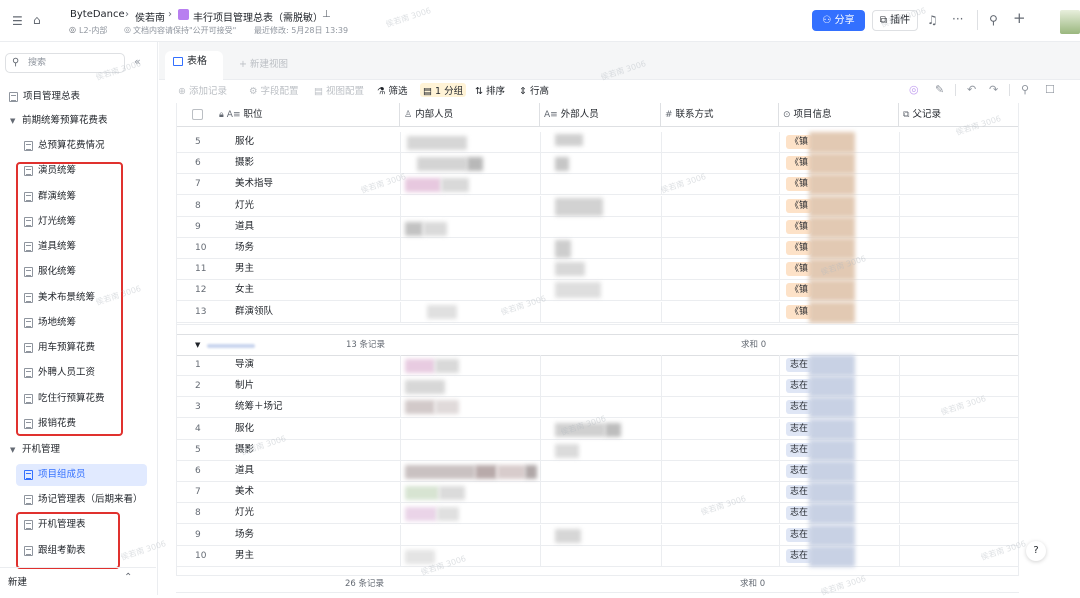 Image resolution: width=1080 pixels, height=598 pixels. Describe the element at coordinates (326, 14) in the screenshot. I see `pin-icon: ⊥` at that location.